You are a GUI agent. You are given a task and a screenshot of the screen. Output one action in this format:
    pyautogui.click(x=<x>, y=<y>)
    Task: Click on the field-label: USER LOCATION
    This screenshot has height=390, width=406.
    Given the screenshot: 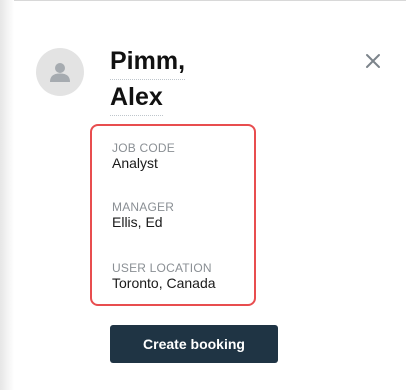 What is the action you would take?
    pyautogui.click(x=162, y=268)
    